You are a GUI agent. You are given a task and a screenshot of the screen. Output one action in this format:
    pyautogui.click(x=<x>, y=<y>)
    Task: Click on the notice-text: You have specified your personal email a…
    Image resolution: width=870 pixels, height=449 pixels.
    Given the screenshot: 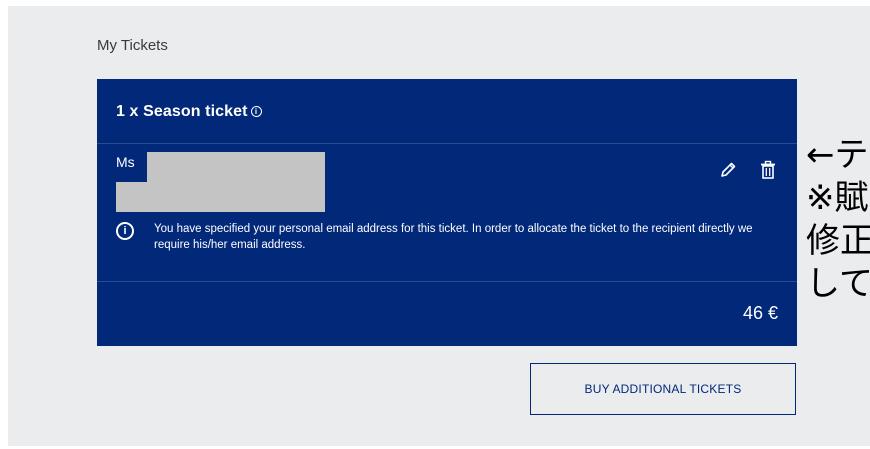 What is the action you would take?
    pyautogui.click(x=453, y=237)
    